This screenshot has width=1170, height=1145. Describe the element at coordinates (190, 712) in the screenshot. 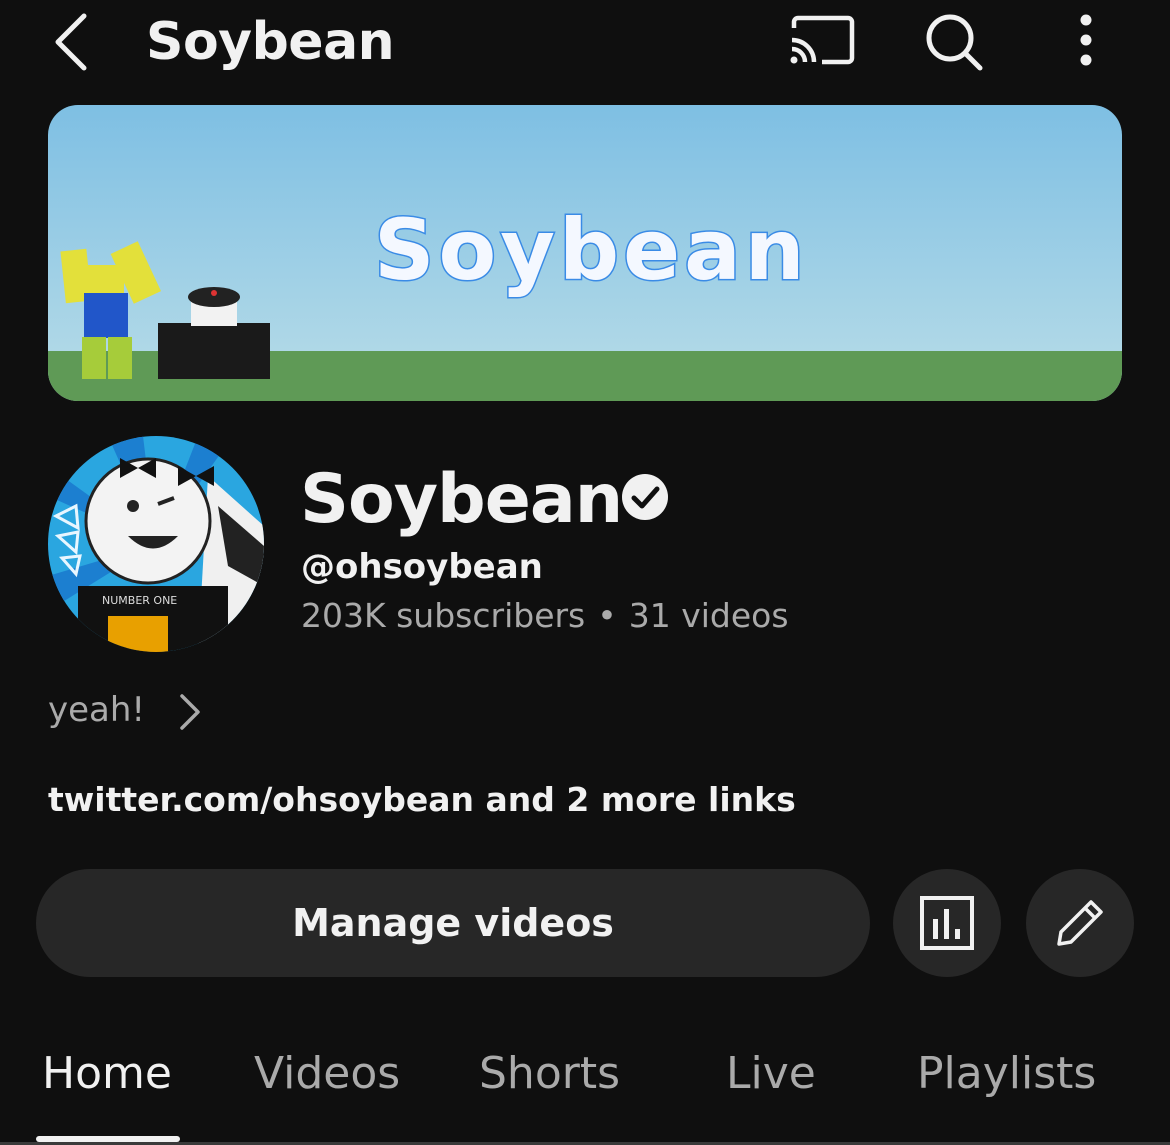

I see `chevron-right-icon` at that location.